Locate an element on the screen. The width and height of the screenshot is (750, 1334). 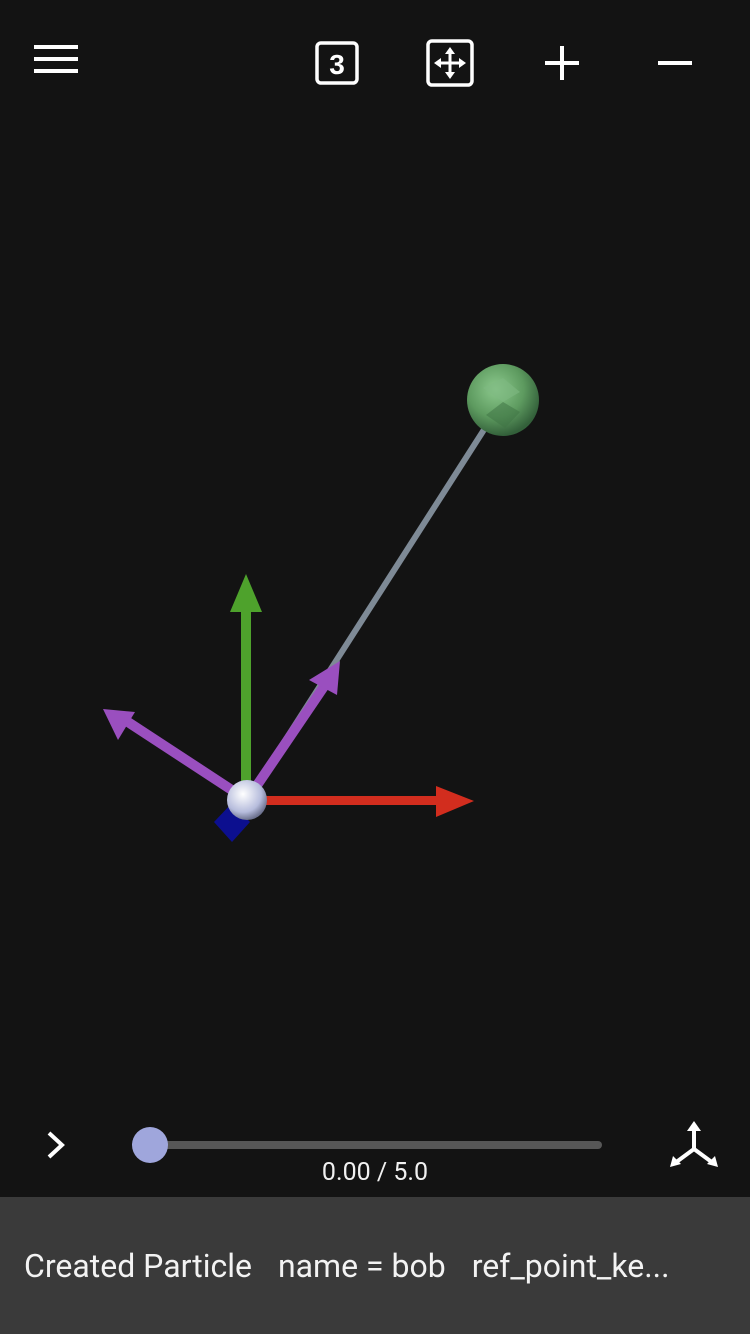
time-slider-track is located at coordinates (376, 1145).